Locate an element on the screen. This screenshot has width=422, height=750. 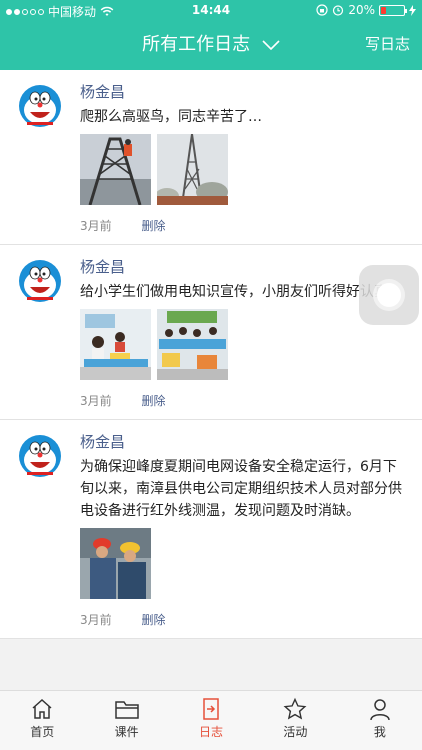
tab-label: 课件 is located at coordinates (126, 732).